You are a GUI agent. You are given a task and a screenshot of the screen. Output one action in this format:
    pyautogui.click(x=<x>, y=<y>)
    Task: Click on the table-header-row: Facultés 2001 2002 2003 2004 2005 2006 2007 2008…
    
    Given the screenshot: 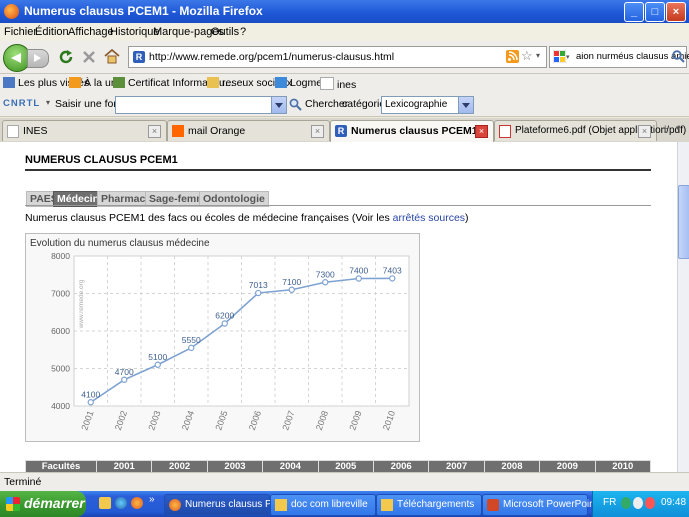 What is the action you would take?
    pyautogui.click(x=338, y=466)
    